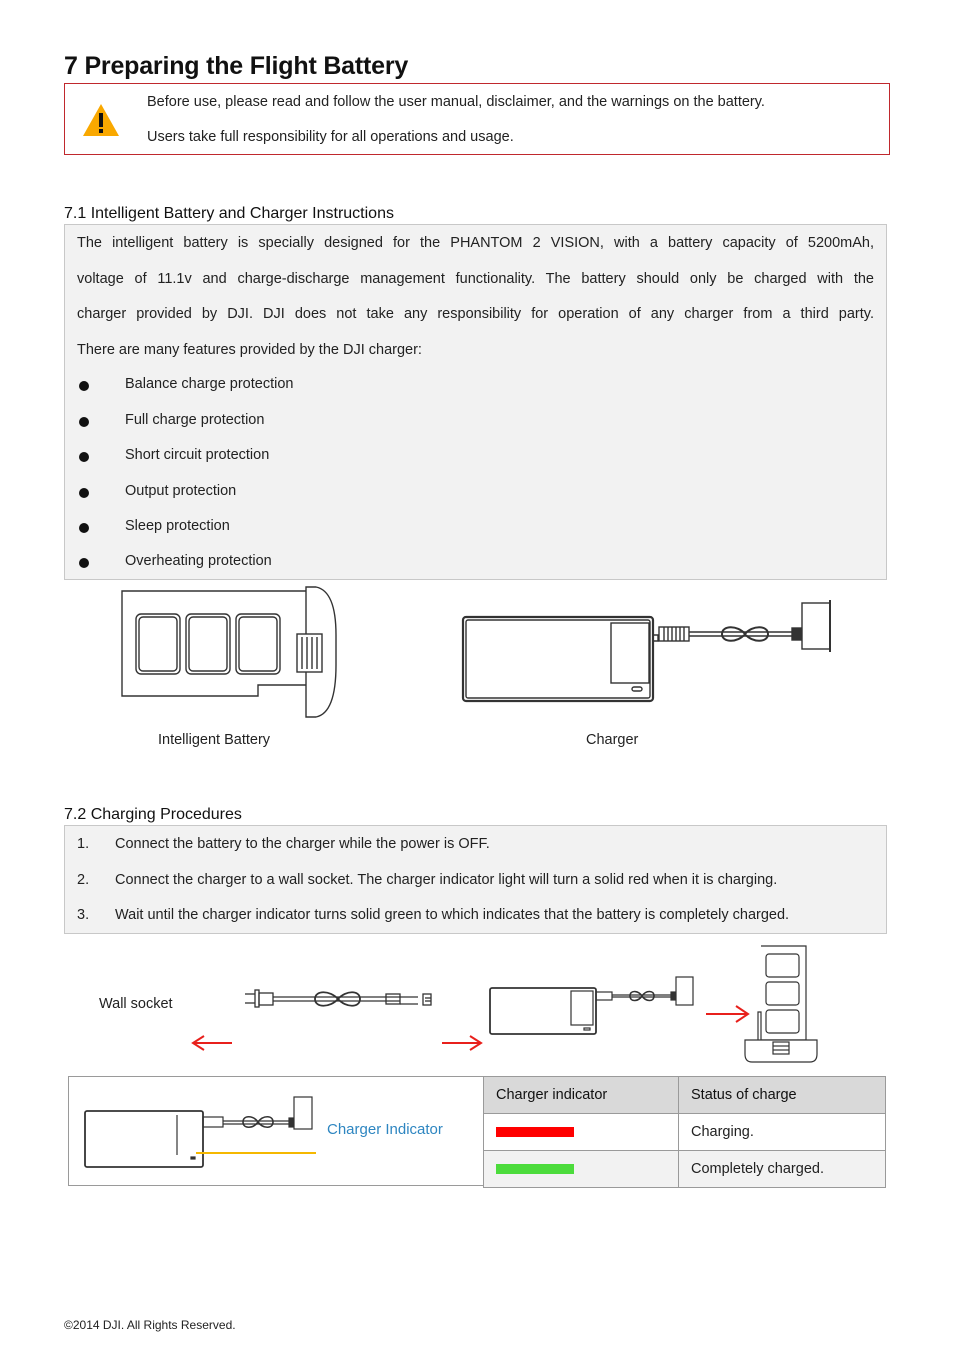 The height and width of the screenshot is (1354, 954). What do you see at coordinates (782, 1169) in the screenshot?
I see `status-cell: Completely charged.` at bounding box center [782, 1169].